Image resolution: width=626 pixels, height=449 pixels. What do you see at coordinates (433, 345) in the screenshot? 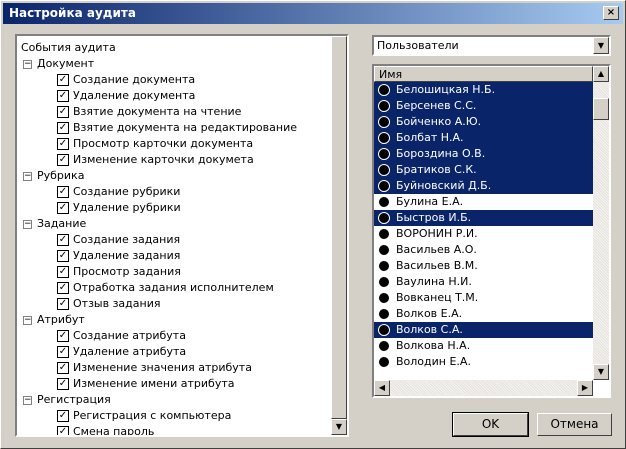
I see `user-name: Волкова Н.А.` at bounding box center [433, 345].